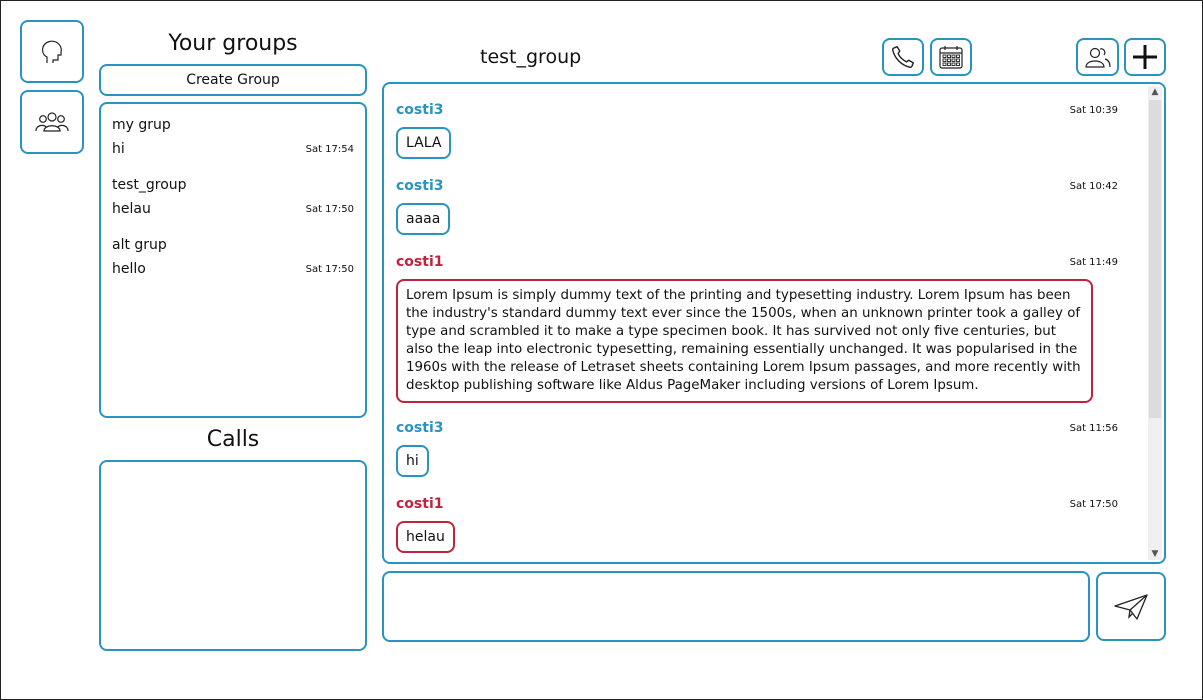  What do you see at coordinates (424, 143) in the screenshot?
I see `message-bubble: LALA` at bounding box center [424, 143].